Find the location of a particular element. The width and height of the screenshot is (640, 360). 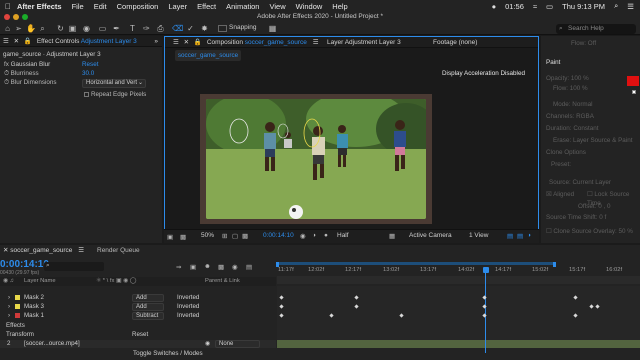

toggle-switches-modes: Toggle Switches / Modes is located at coordinates (168, 353).